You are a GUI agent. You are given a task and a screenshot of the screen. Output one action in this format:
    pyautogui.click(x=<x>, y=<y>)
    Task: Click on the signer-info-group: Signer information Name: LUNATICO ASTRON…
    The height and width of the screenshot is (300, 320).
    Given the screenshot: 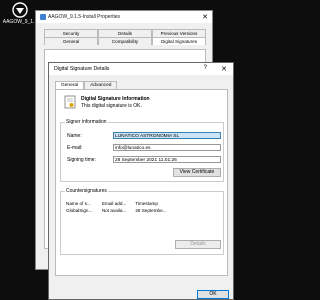 What is the action you would take?
    pyautogui.click(x=142, y=150)
    